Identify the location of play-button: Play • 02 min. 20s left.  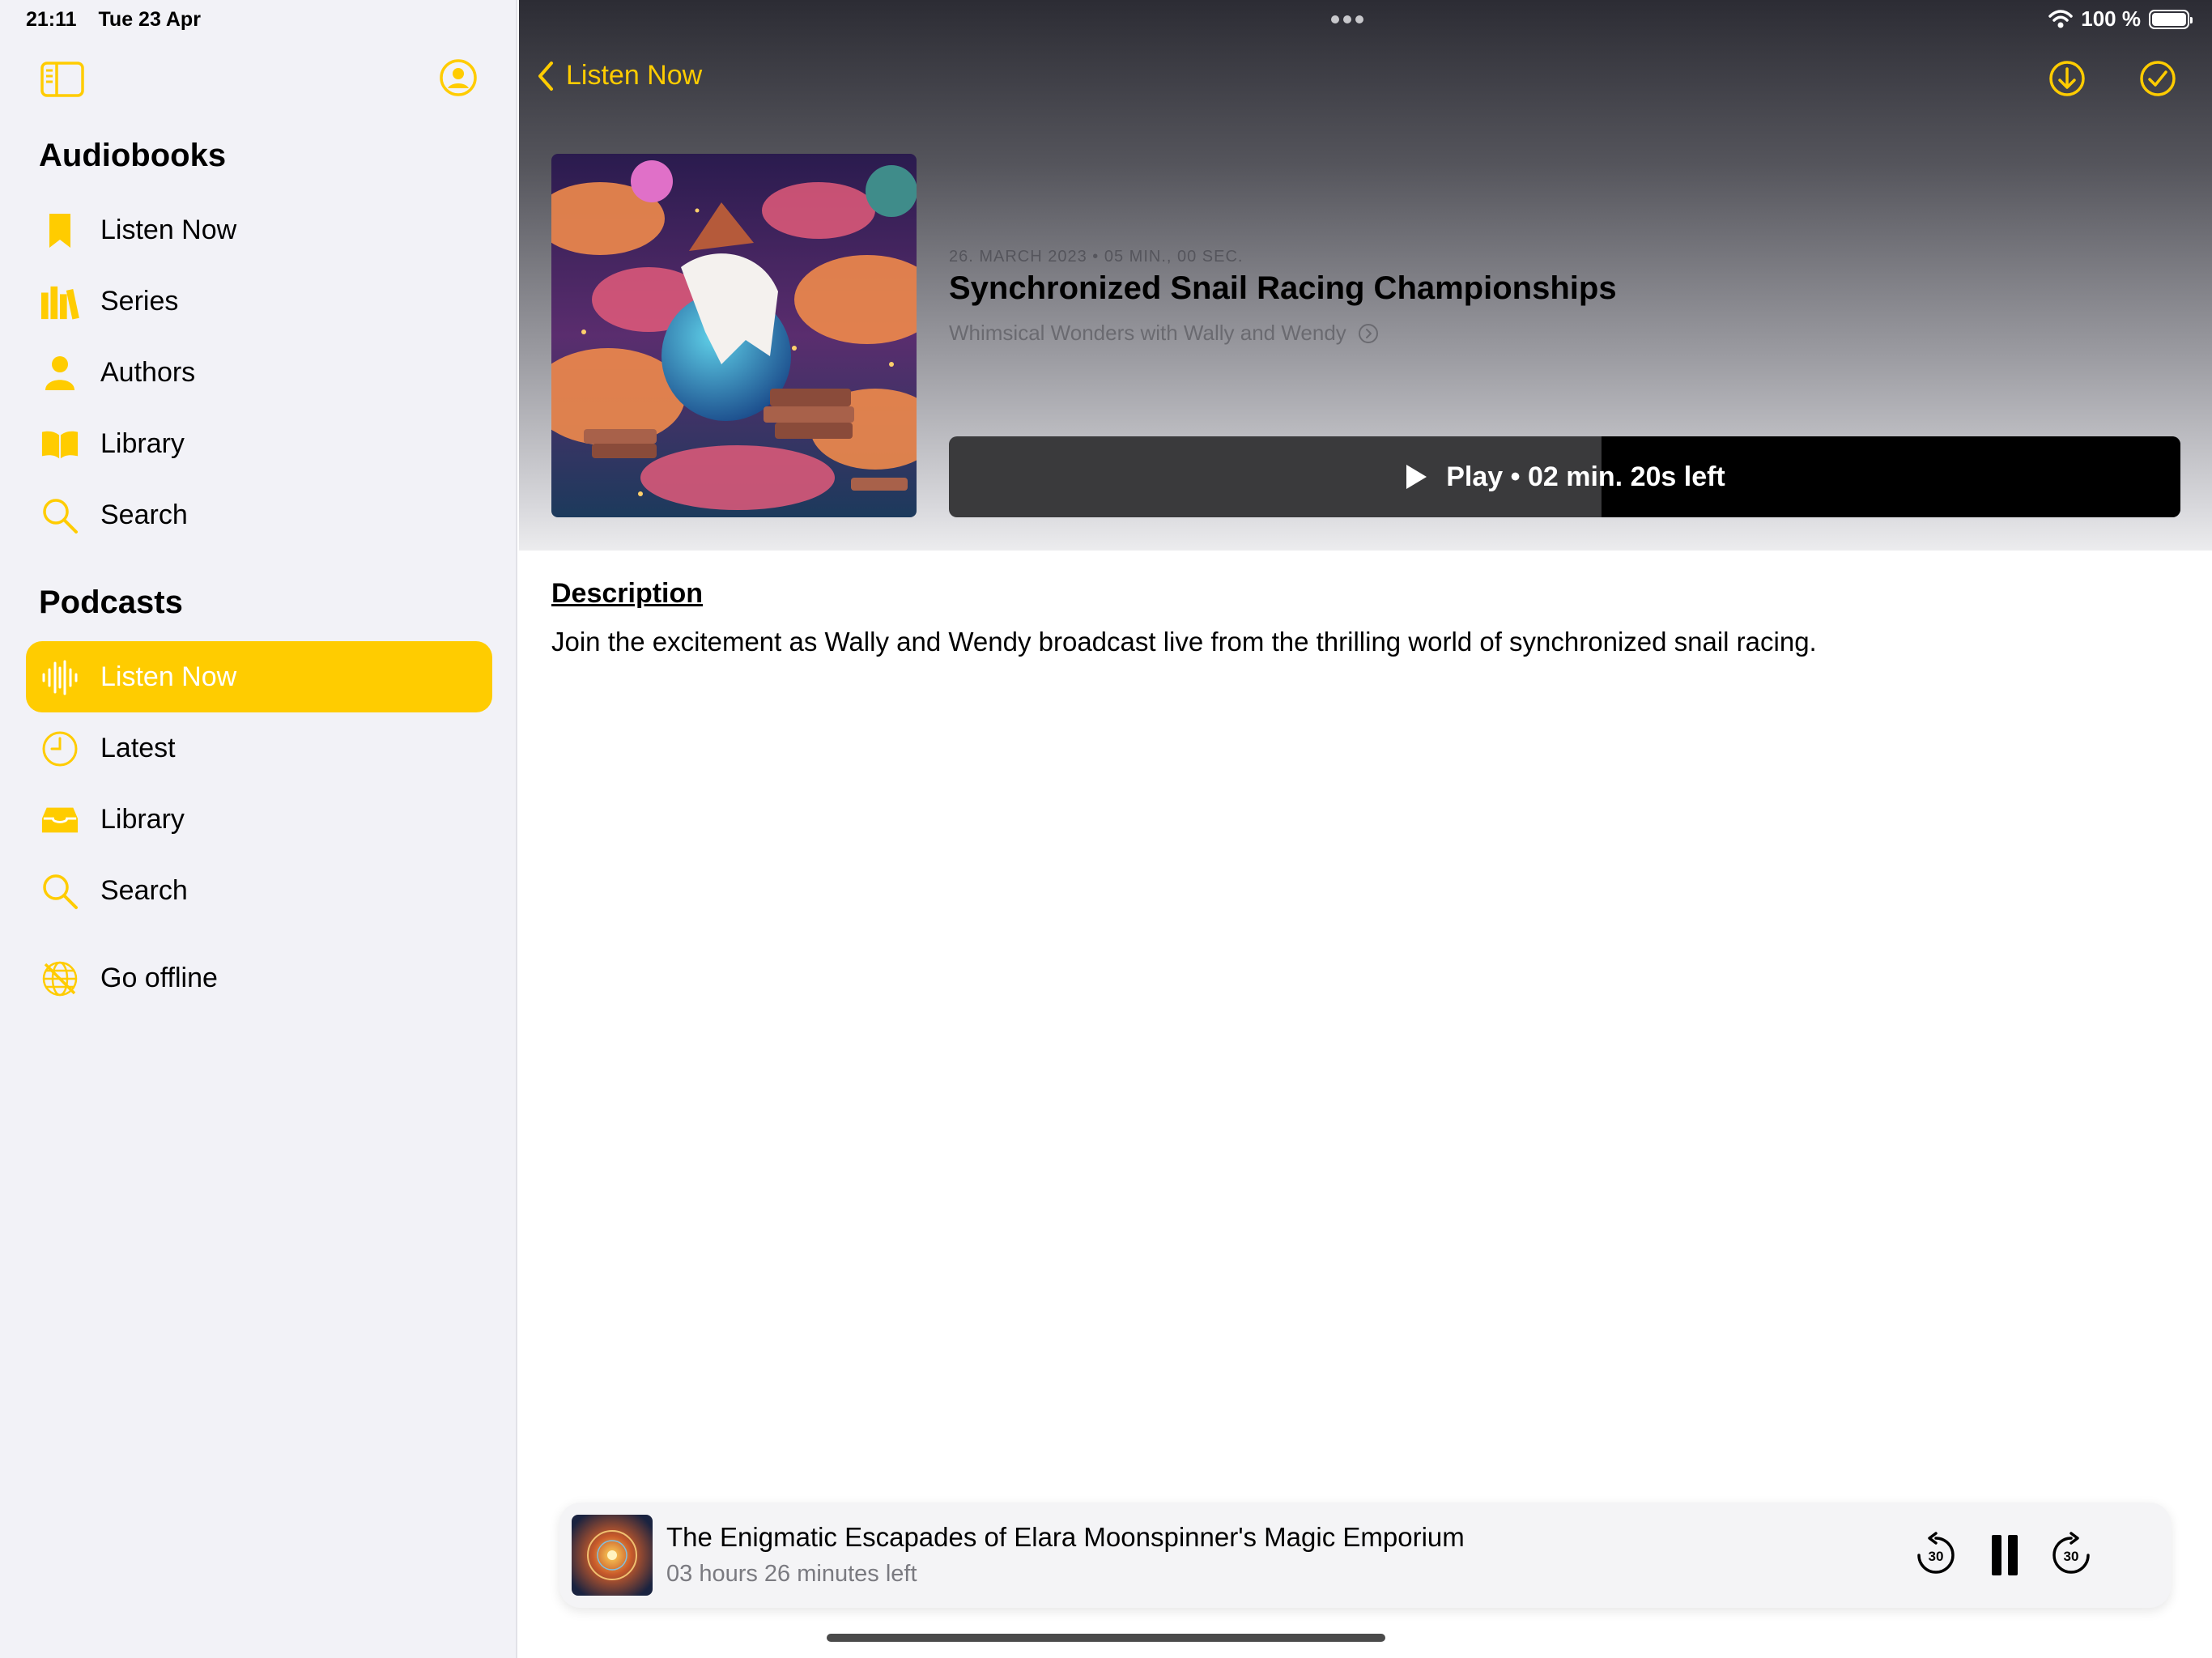
(1565, 476).